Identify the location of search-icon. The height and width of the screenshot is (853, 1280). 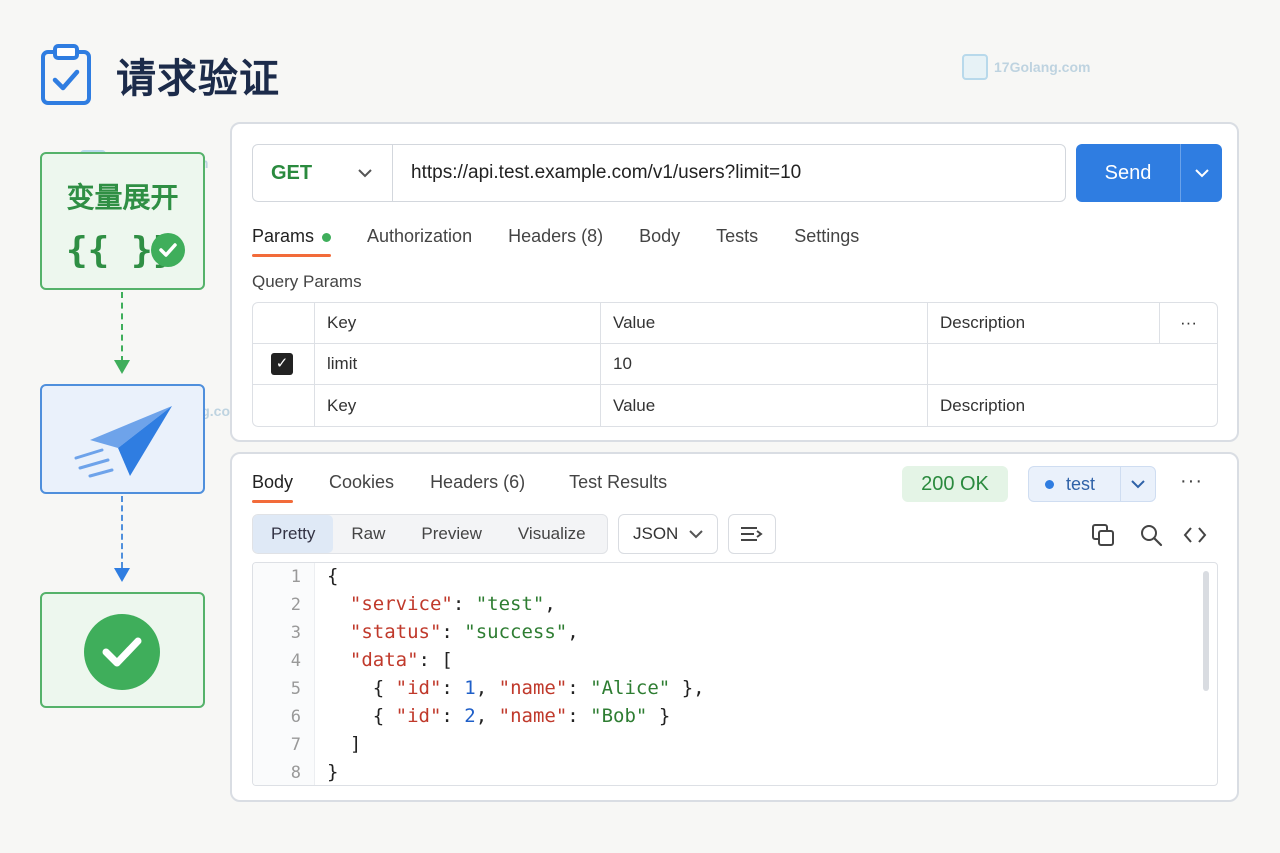
(1151, 535).